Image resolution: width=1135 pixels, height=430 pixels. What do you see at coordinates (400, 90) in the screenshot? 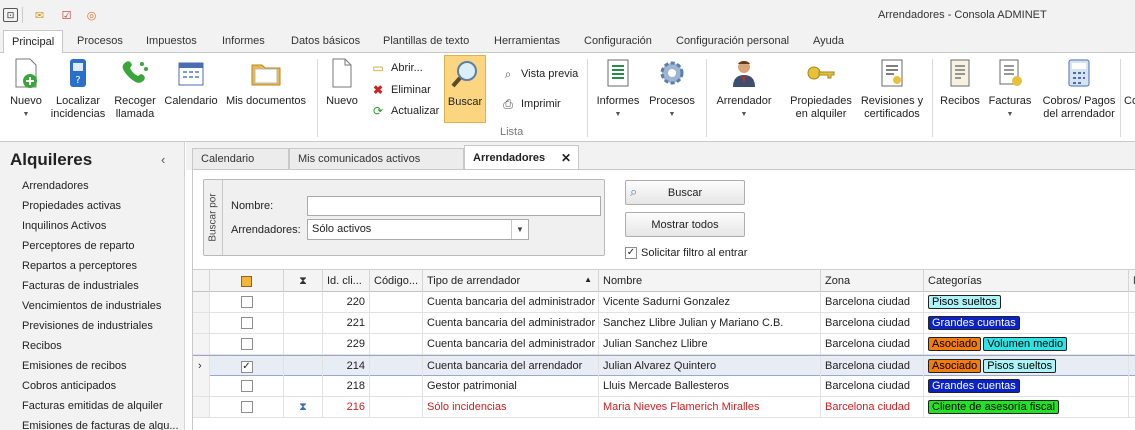
I see `eliminar-button: ✖ Eliminar` at bounding box center [400, 90].